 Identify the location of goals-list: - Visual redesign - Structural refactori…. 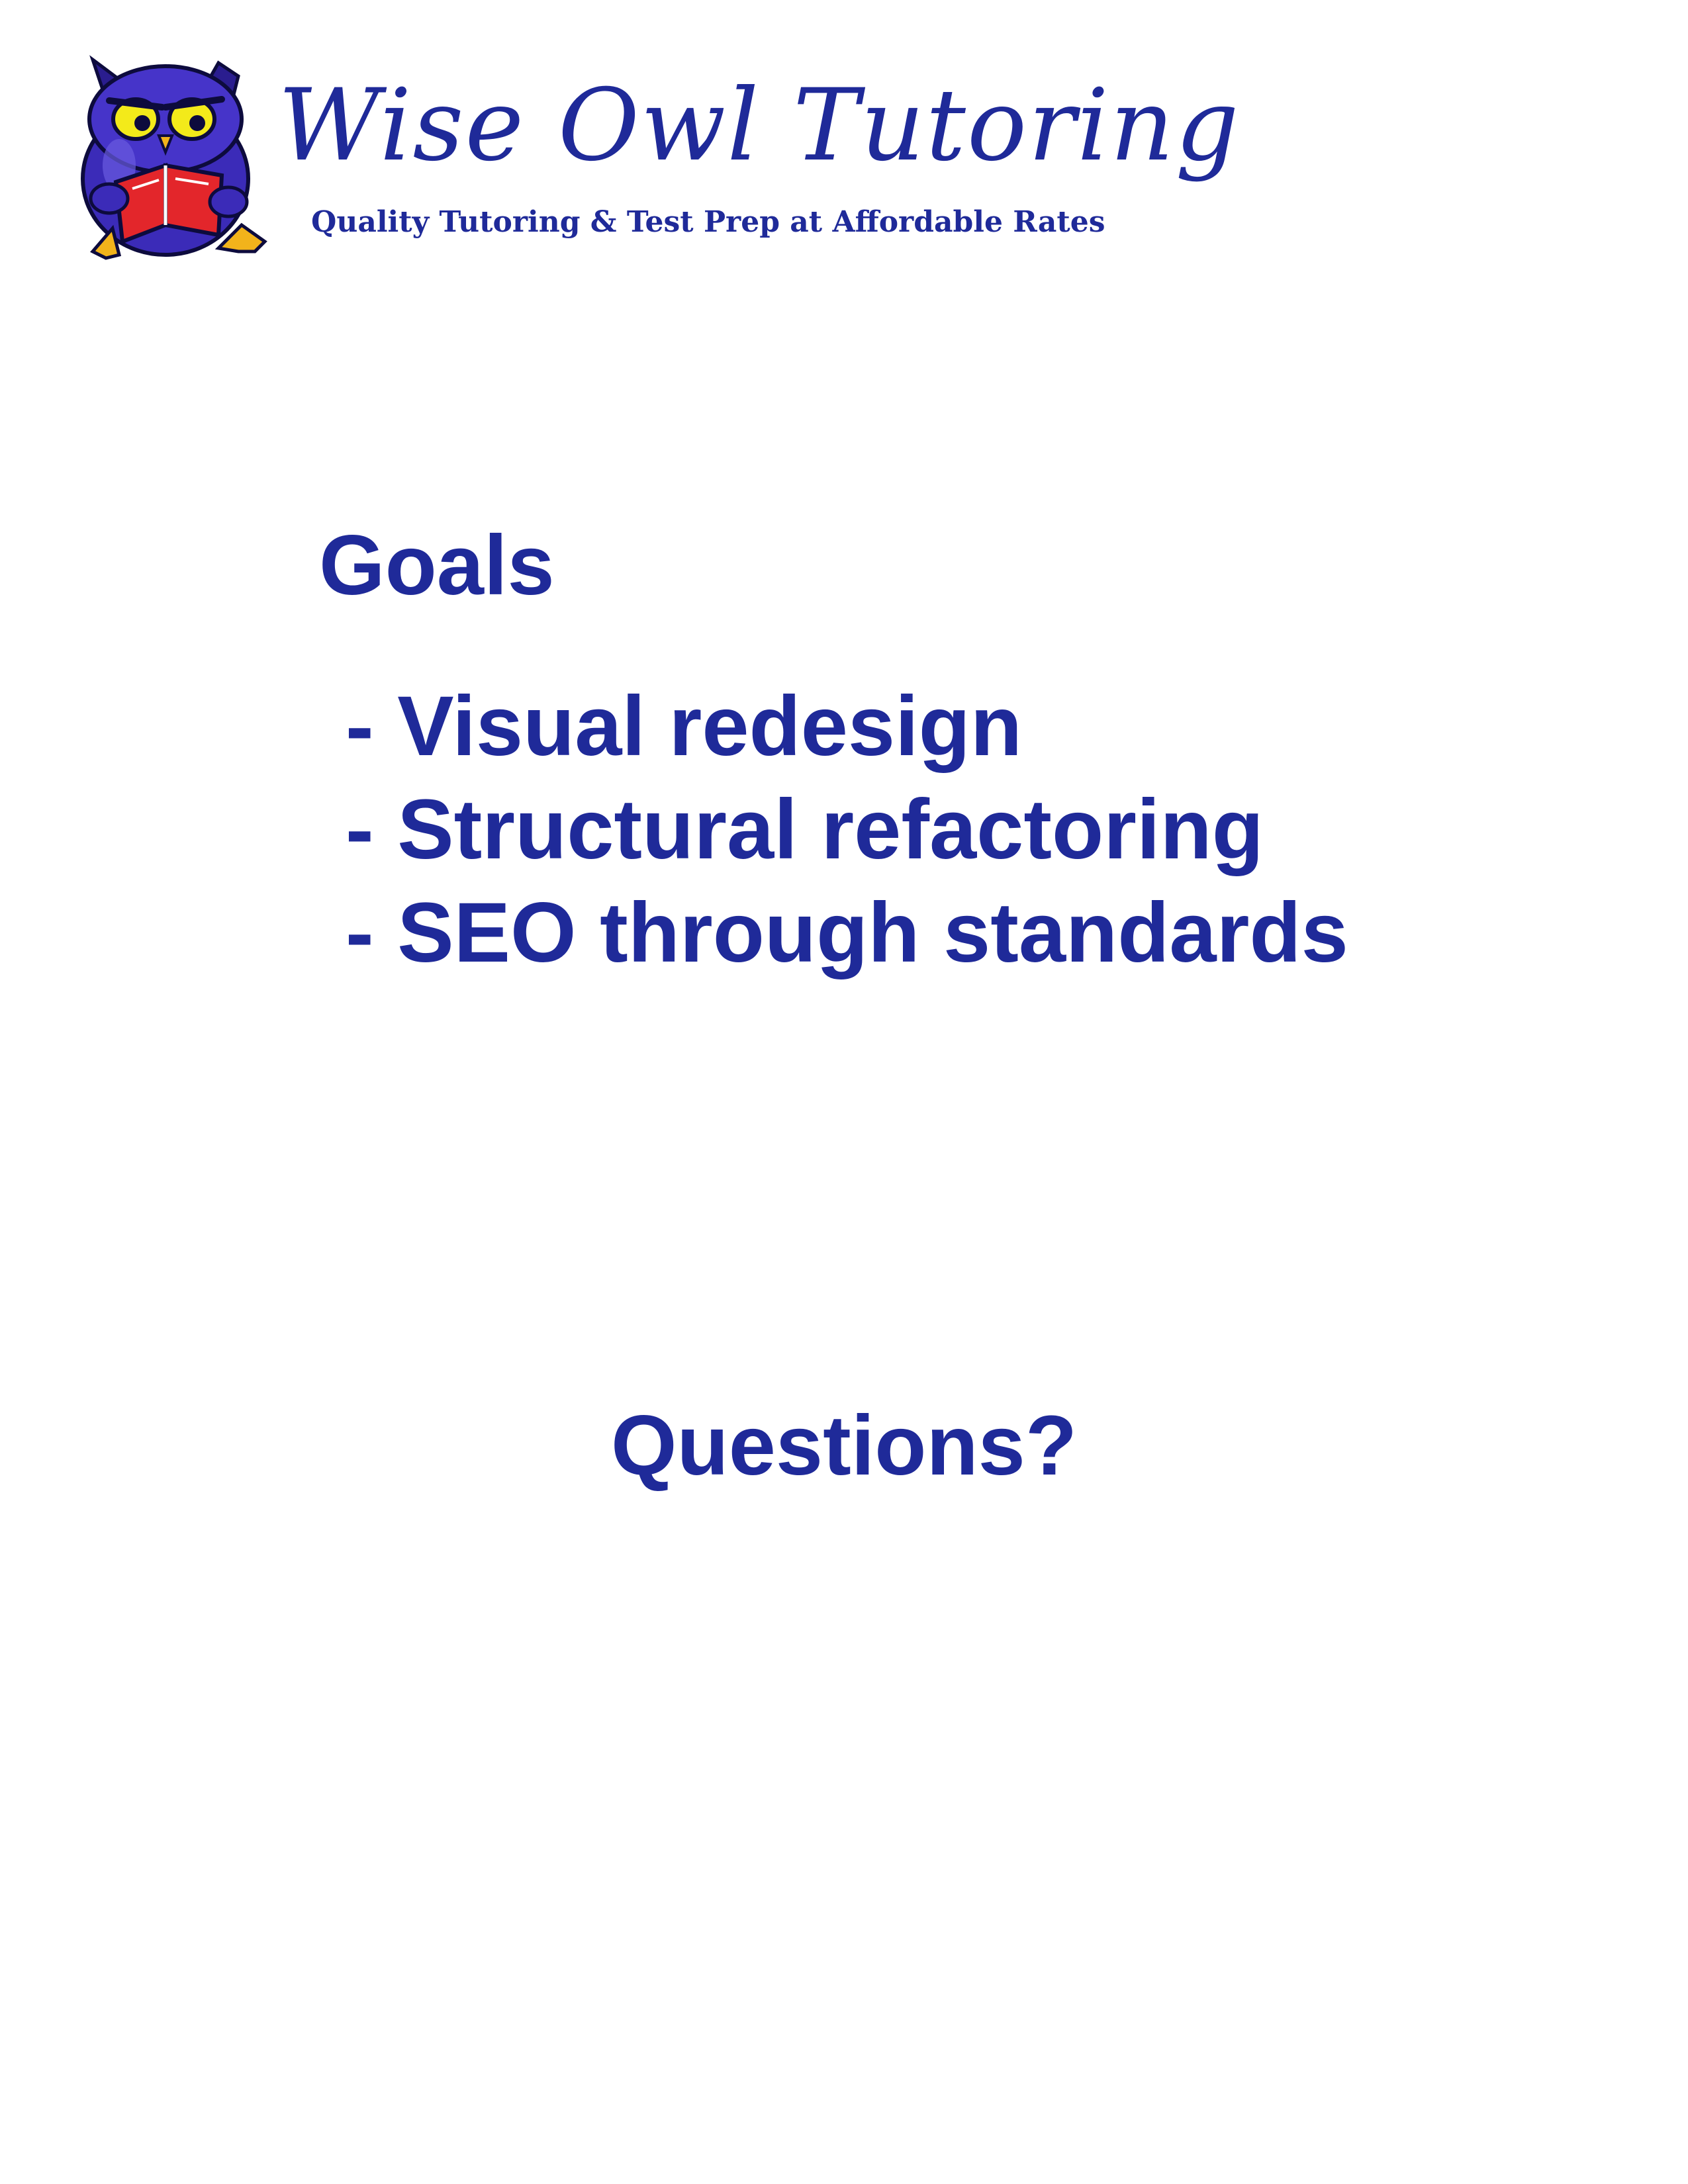
(847, 830).